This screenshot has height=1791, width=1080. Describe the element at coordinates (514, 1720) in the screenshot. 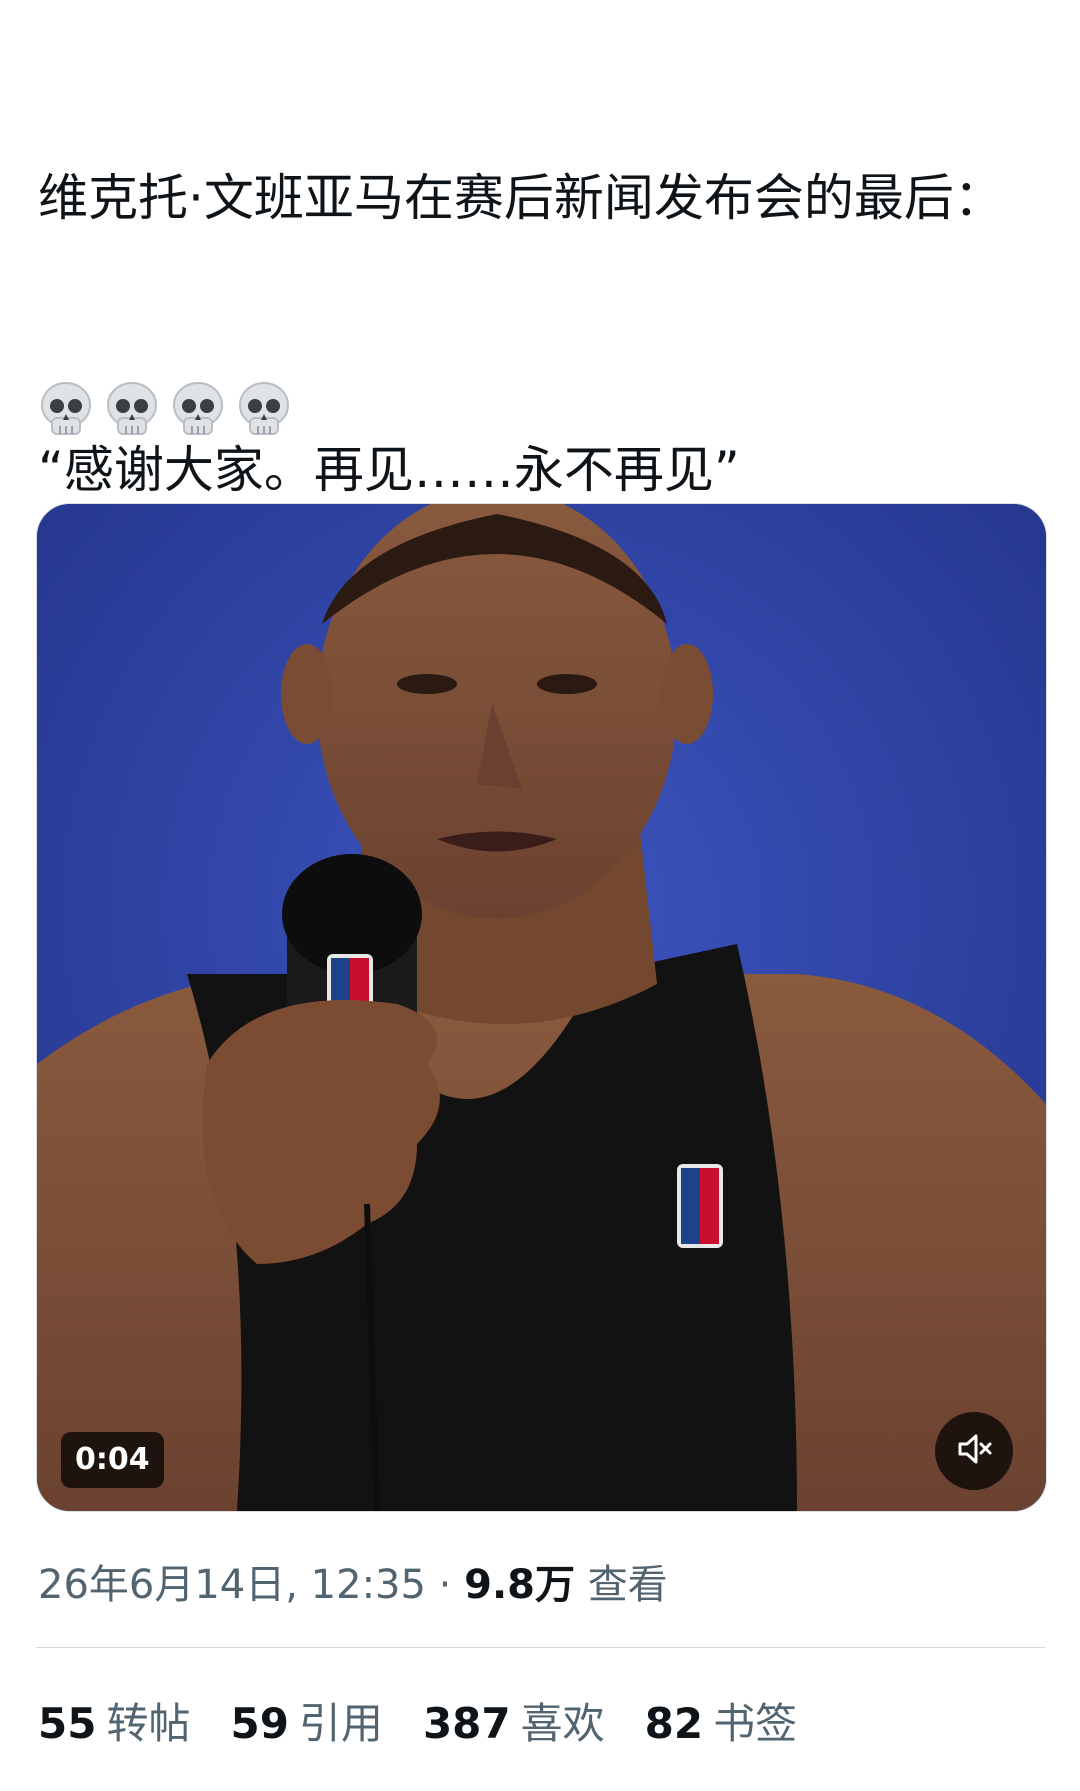

I see `likes-stat: 387 喜欢` at that location.